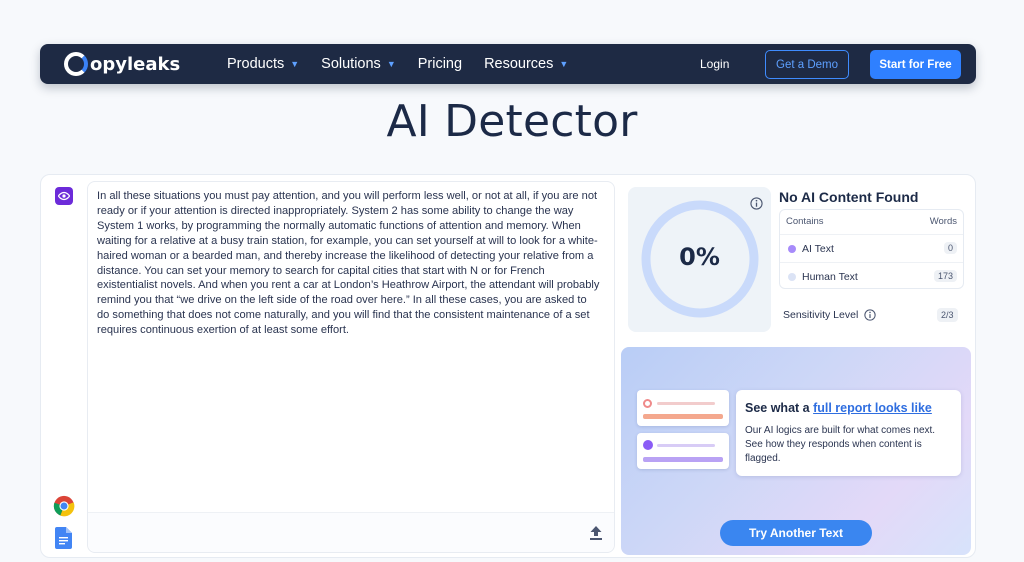 The image size is (1024, 562). I want to click on left-toolbar, so click(63, 366).